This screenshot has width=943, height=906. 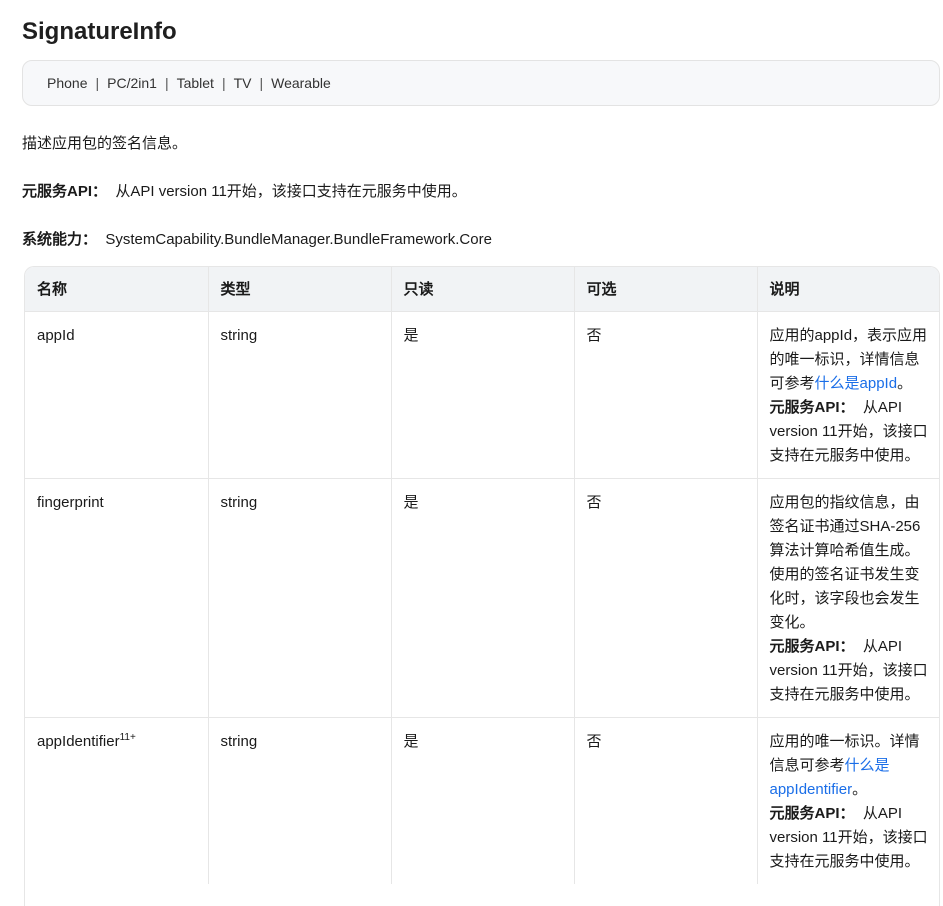 I want to click on header-optional: 可选, so click(x=666, y=289).